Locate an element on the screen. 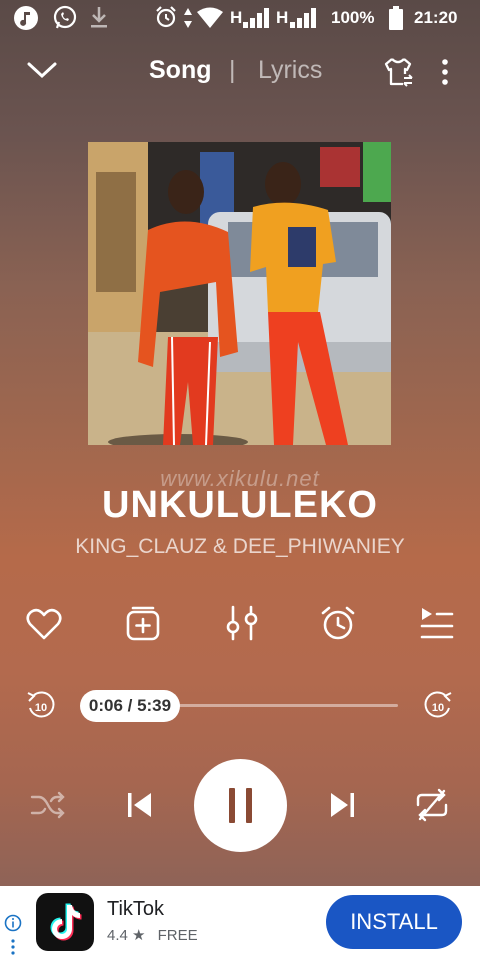 The image size is (480, 960). seek-thumb: 0:06 / 5:39 is located at coordinates (130, 706).